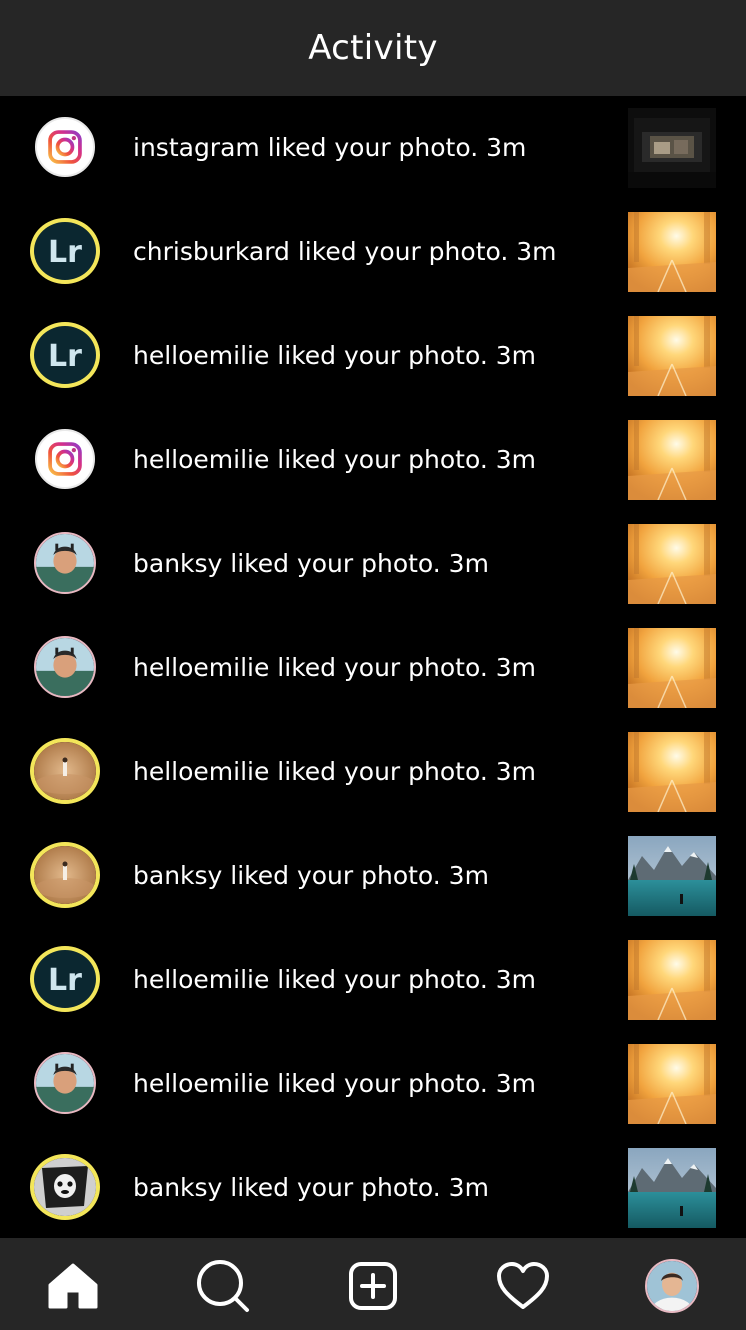  Describe the element at coordinates (523, 1286) in the screenshot. I see `heart-icon` at that location.